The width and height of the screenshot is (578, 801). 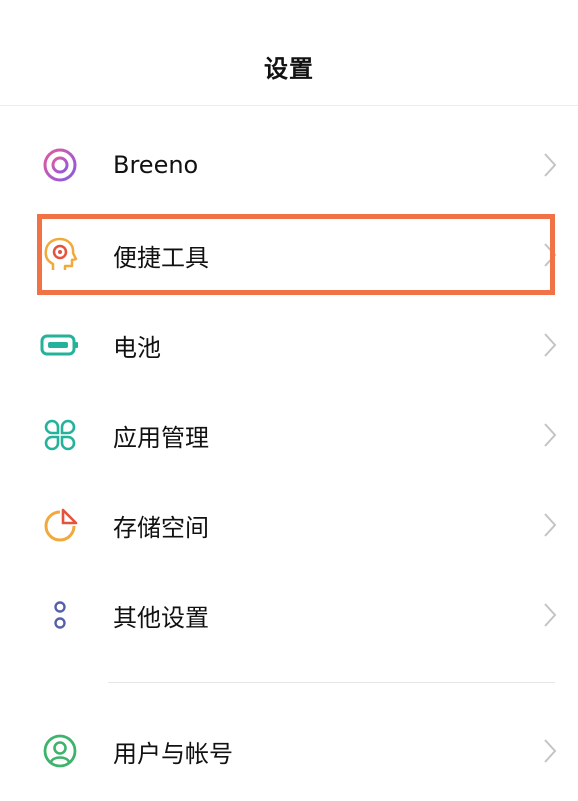 I want to click on other-settings-icon, so click(x=60, y=615).